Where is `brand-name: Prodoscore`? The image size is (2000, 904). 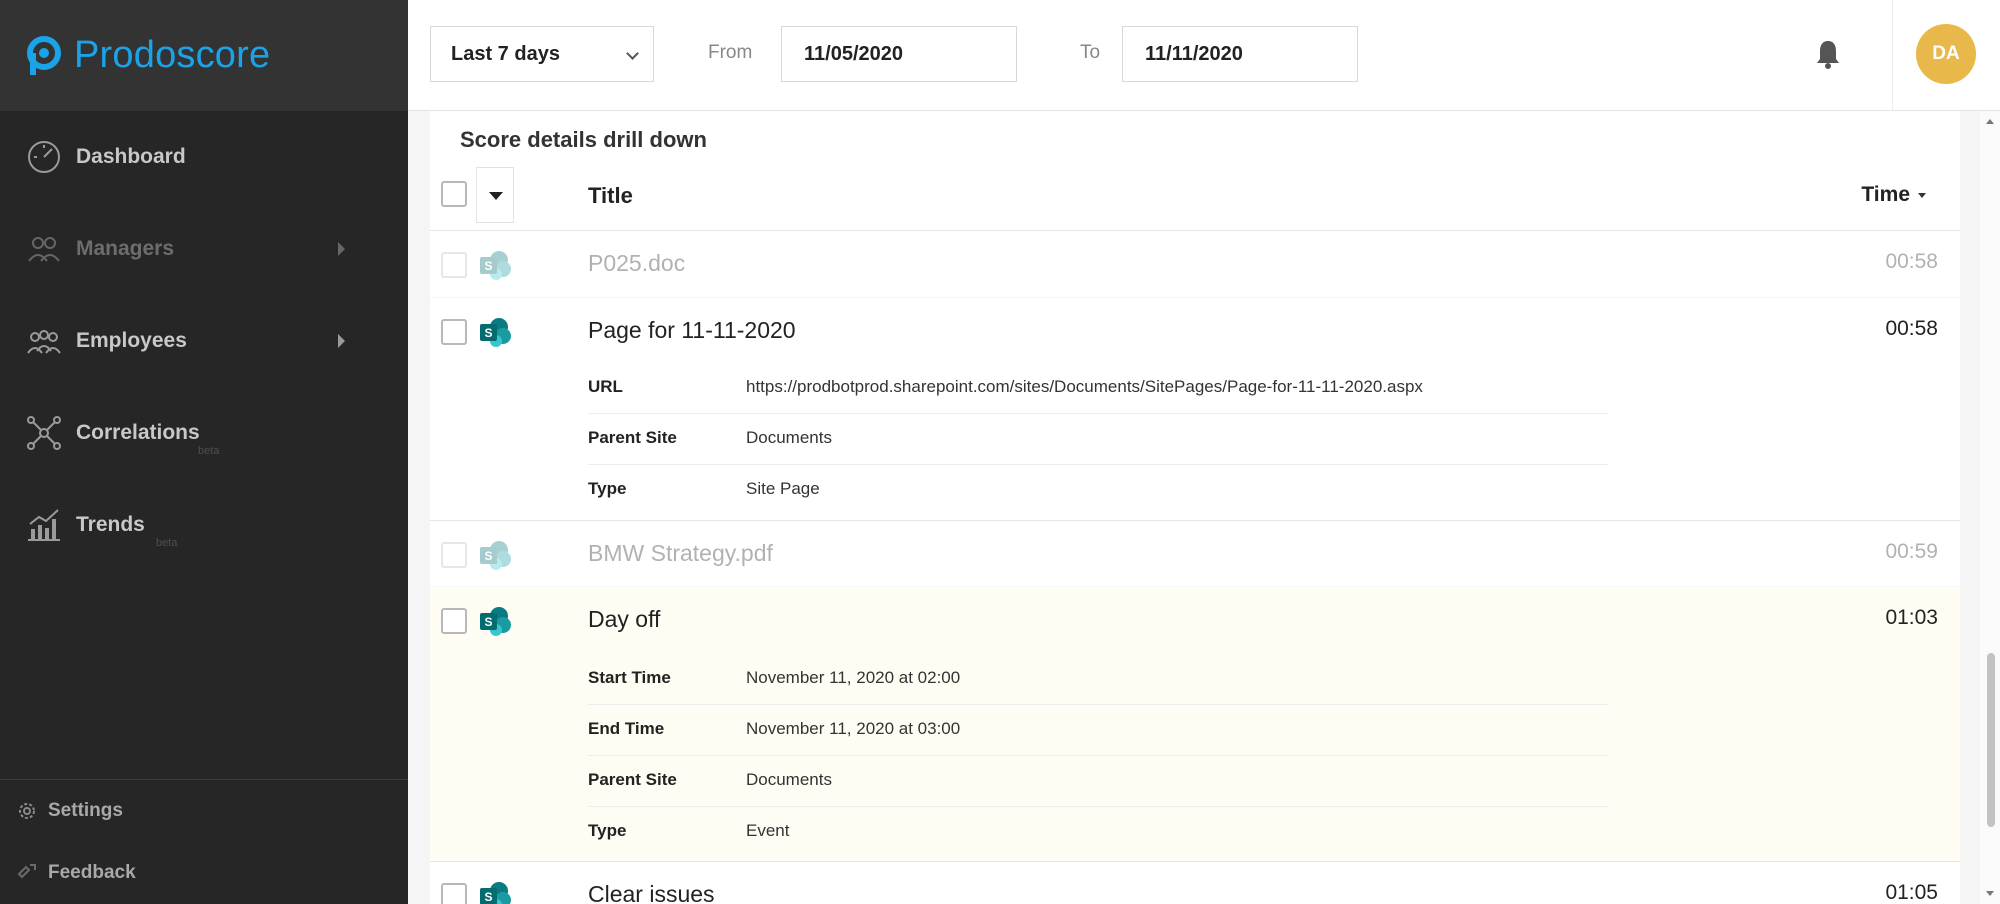 brand-name: Prodoscore is located at coordinates (172, 55).